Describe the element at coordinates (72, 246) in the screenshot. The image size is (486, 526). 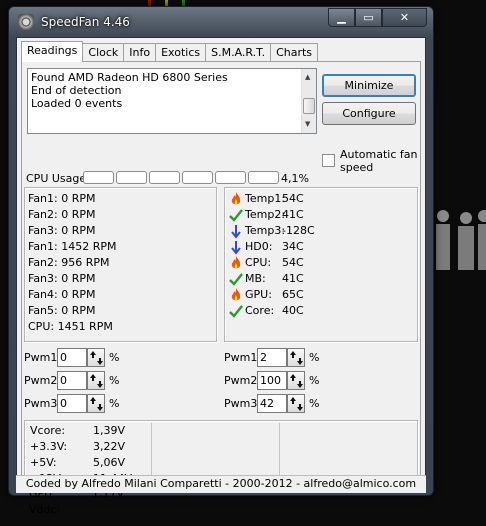
I see `fan-reading: Fan1: 1452 RPM` at that location.